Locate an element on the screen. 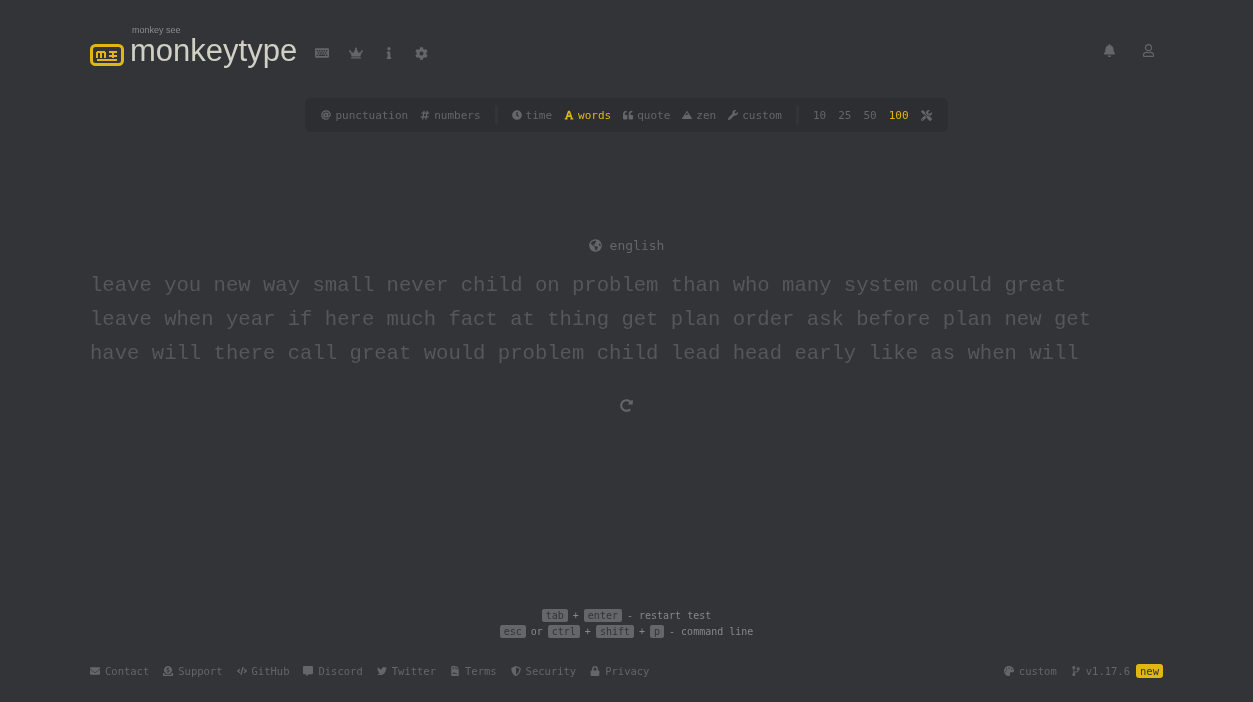 The height and width of the screenshot is (702, 1253). lock-icon is located at coordinates (595, 671).